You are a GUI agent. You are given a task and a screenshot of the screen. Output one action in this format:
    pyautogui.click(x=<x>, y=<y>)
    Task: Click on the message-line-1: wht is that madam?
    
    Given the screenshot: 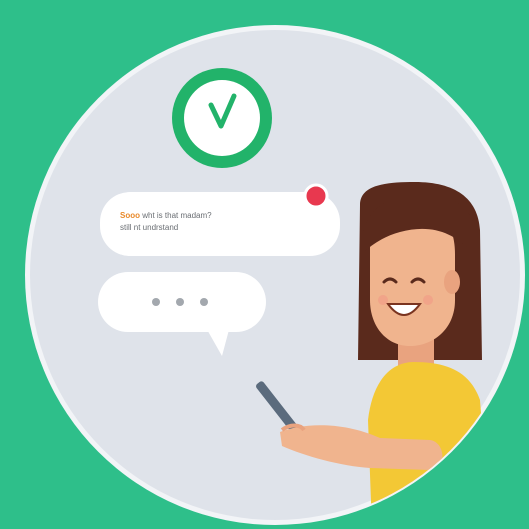 What is the action you would take?
    pyautogui.click(x=176, y=215)
    